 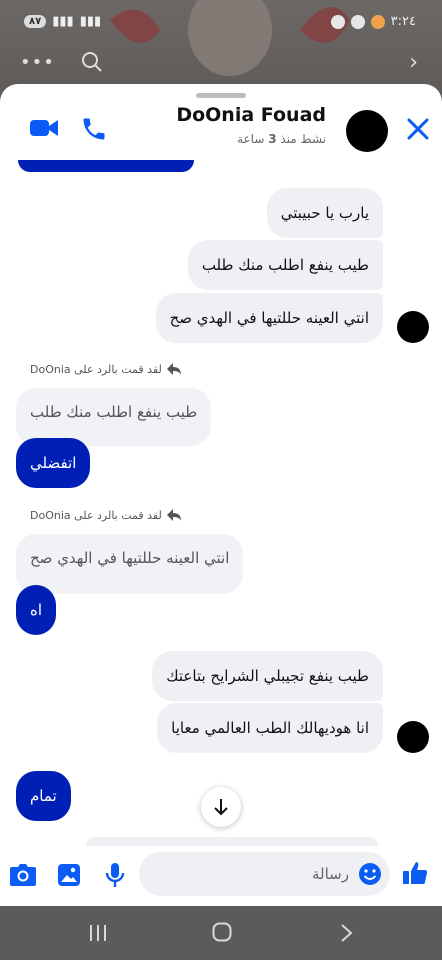 What do you see at coordinates (251, 115) in the screenshot?
I see `contact-name: DoOnia Fouad` at bounding box center [251, 115].